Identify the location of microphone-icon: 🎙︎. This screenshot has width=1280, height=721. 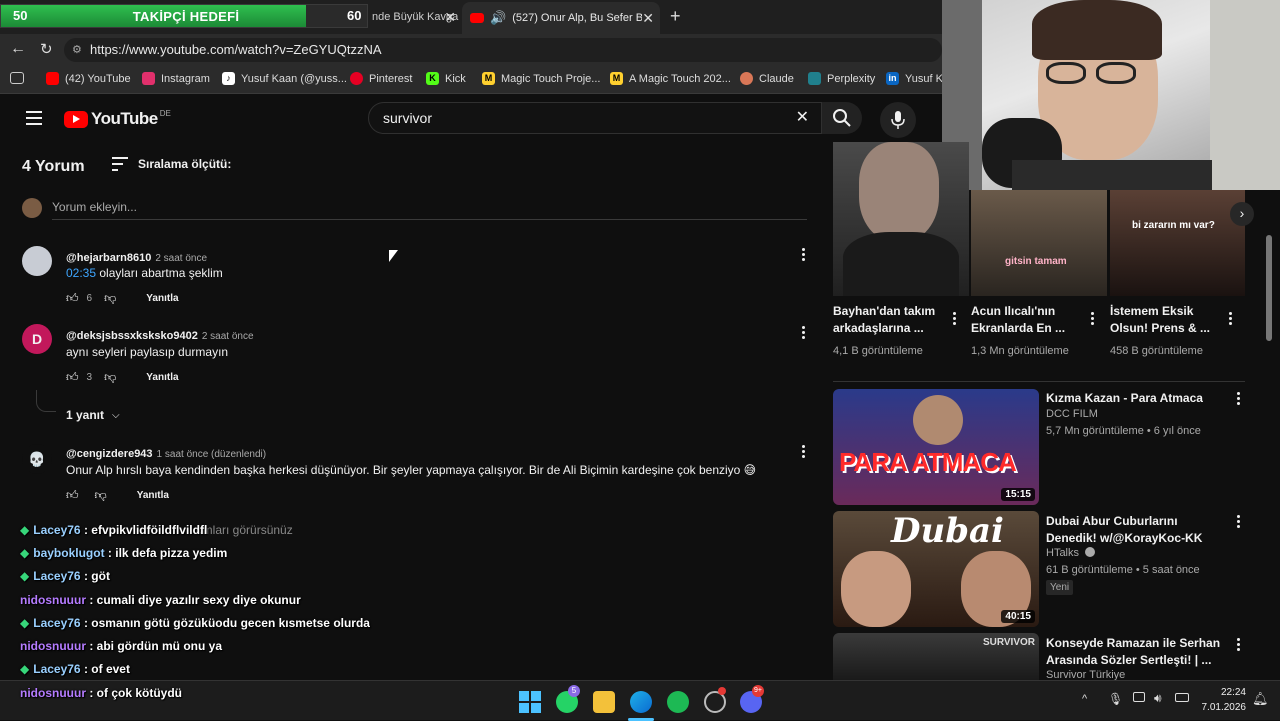
(1115, 699).